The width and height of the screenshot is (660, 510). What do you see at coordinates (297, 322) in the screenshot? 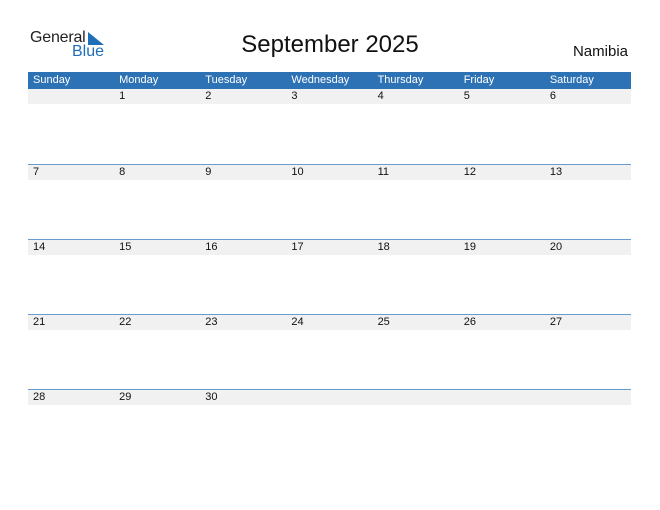
I see `day-cell: 24` at bounding box center [297, 322].